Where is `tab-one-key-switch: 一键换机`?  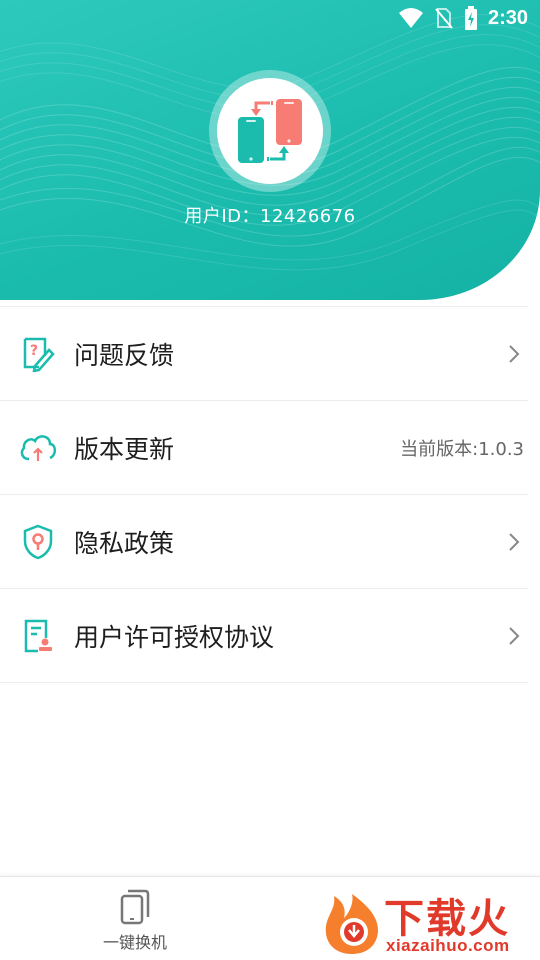 tab-one-key-switch: 一键换机 is located at coordinates (135, 921).